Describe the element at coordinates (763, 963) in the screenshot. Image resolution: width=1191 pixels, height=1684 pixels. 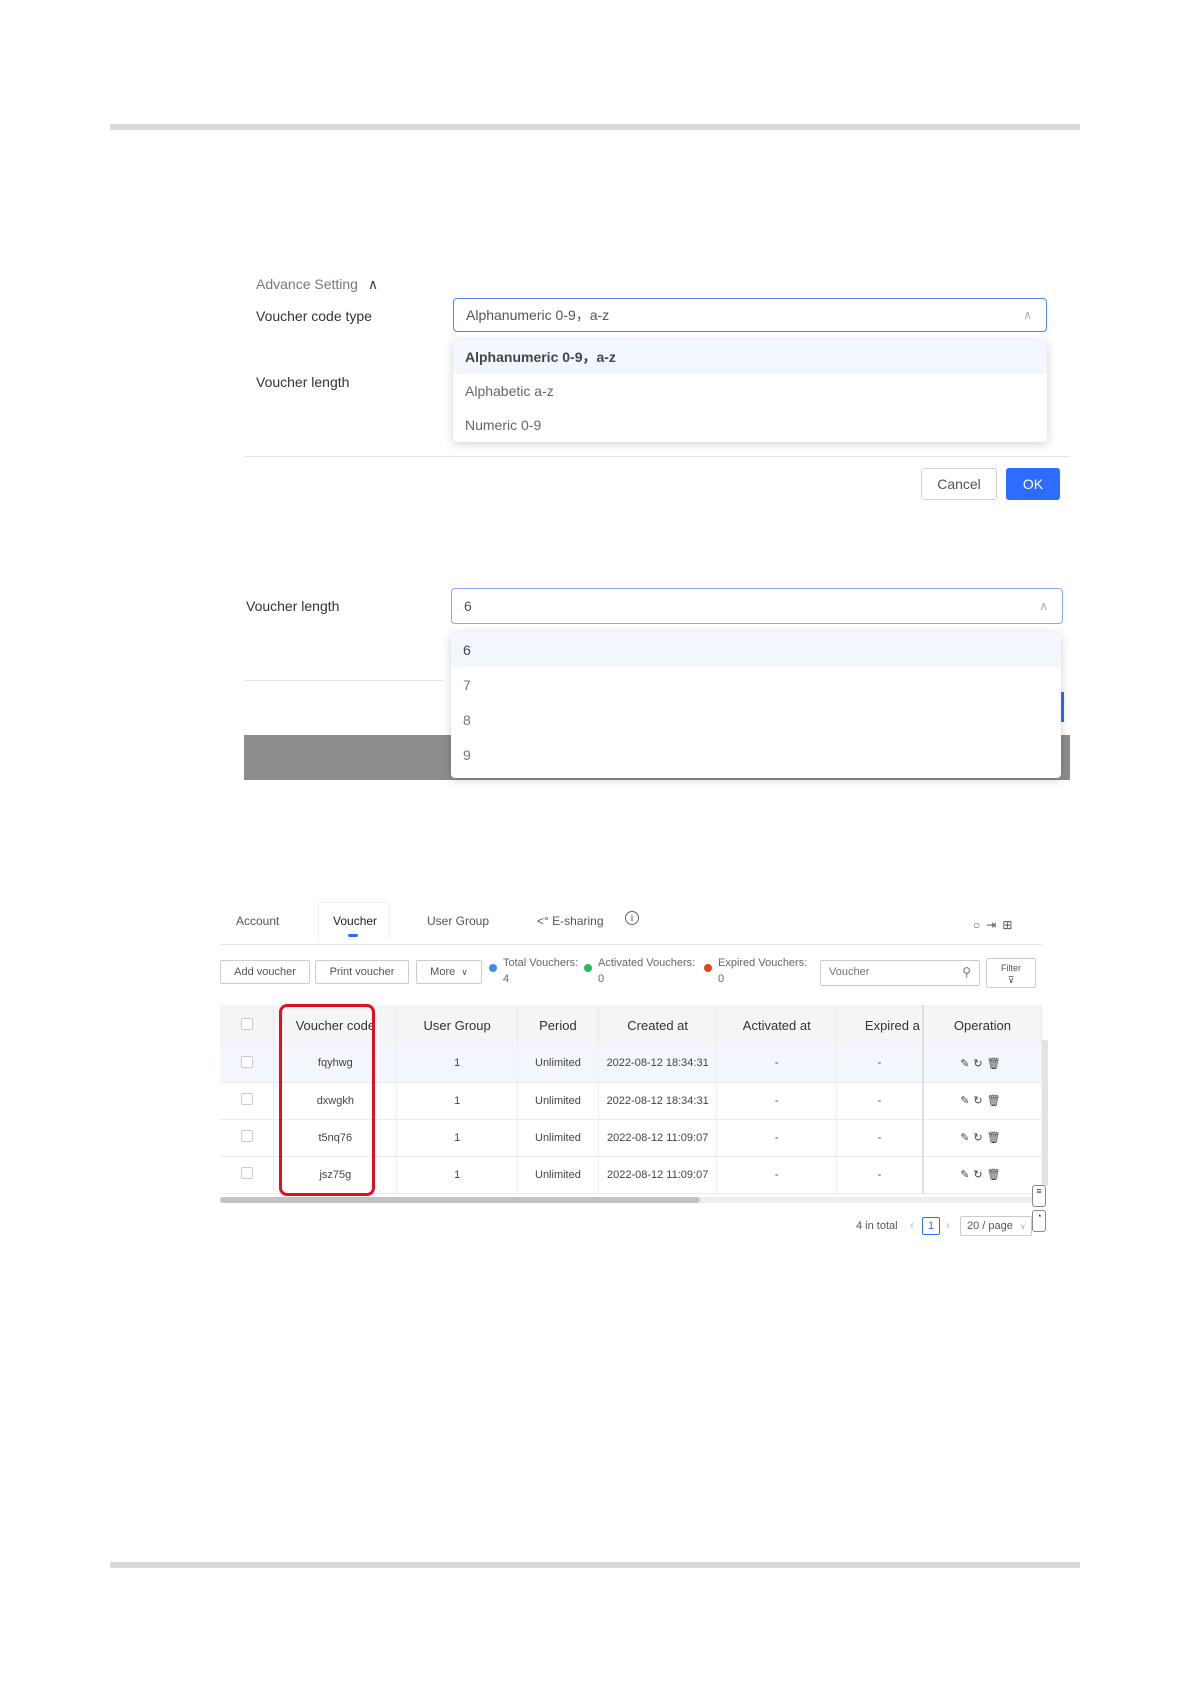
I see `expired-label: Expired Vouchers:` at that location.